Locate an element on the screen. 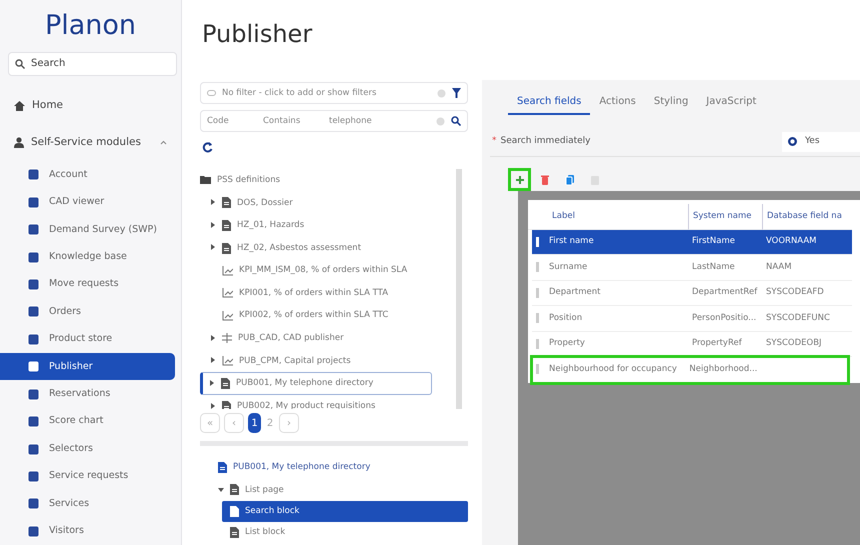 The image size is (860, 545). home-icon is located at coordinates (19, 105).